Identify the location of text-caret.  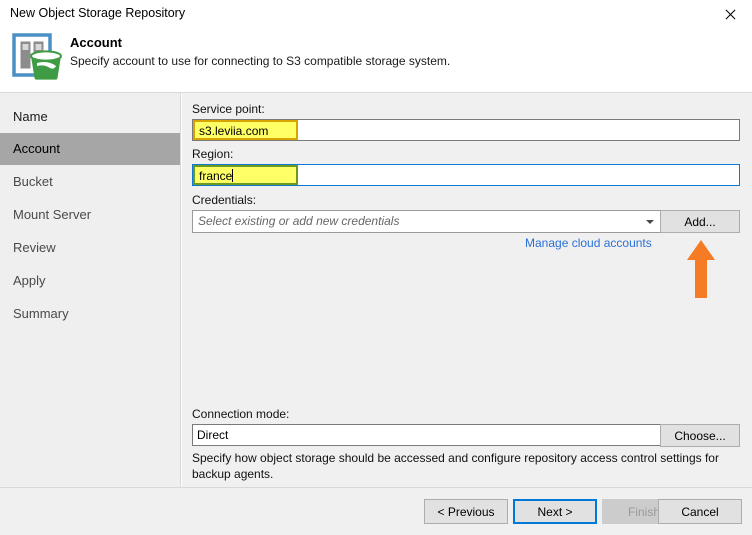
(233, 175).